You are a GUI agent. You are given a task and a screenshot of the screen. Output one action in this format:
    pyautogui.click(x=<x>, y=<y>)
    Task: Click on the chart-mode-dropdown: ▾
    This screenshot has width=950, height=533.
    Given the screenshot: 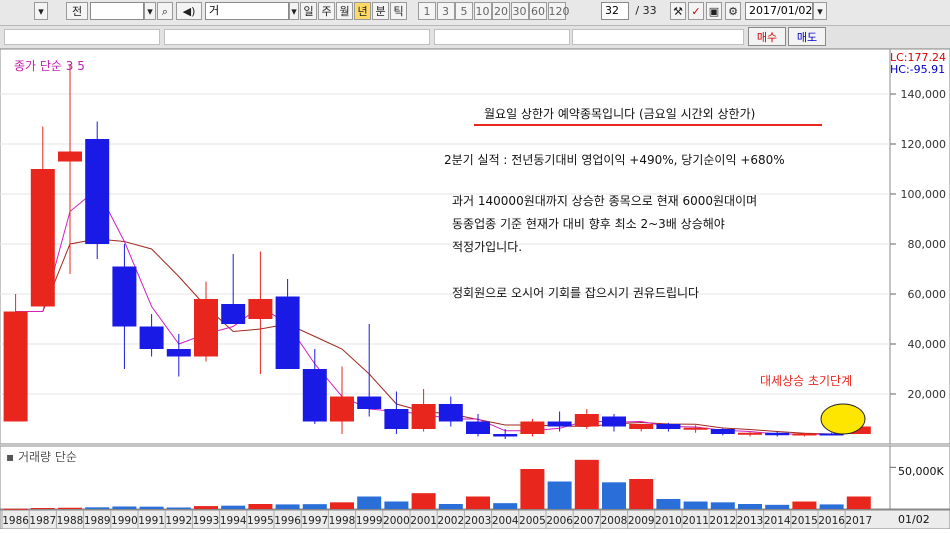 What is the action you would take?
    pyautogui.click(x=294, y=11)
    